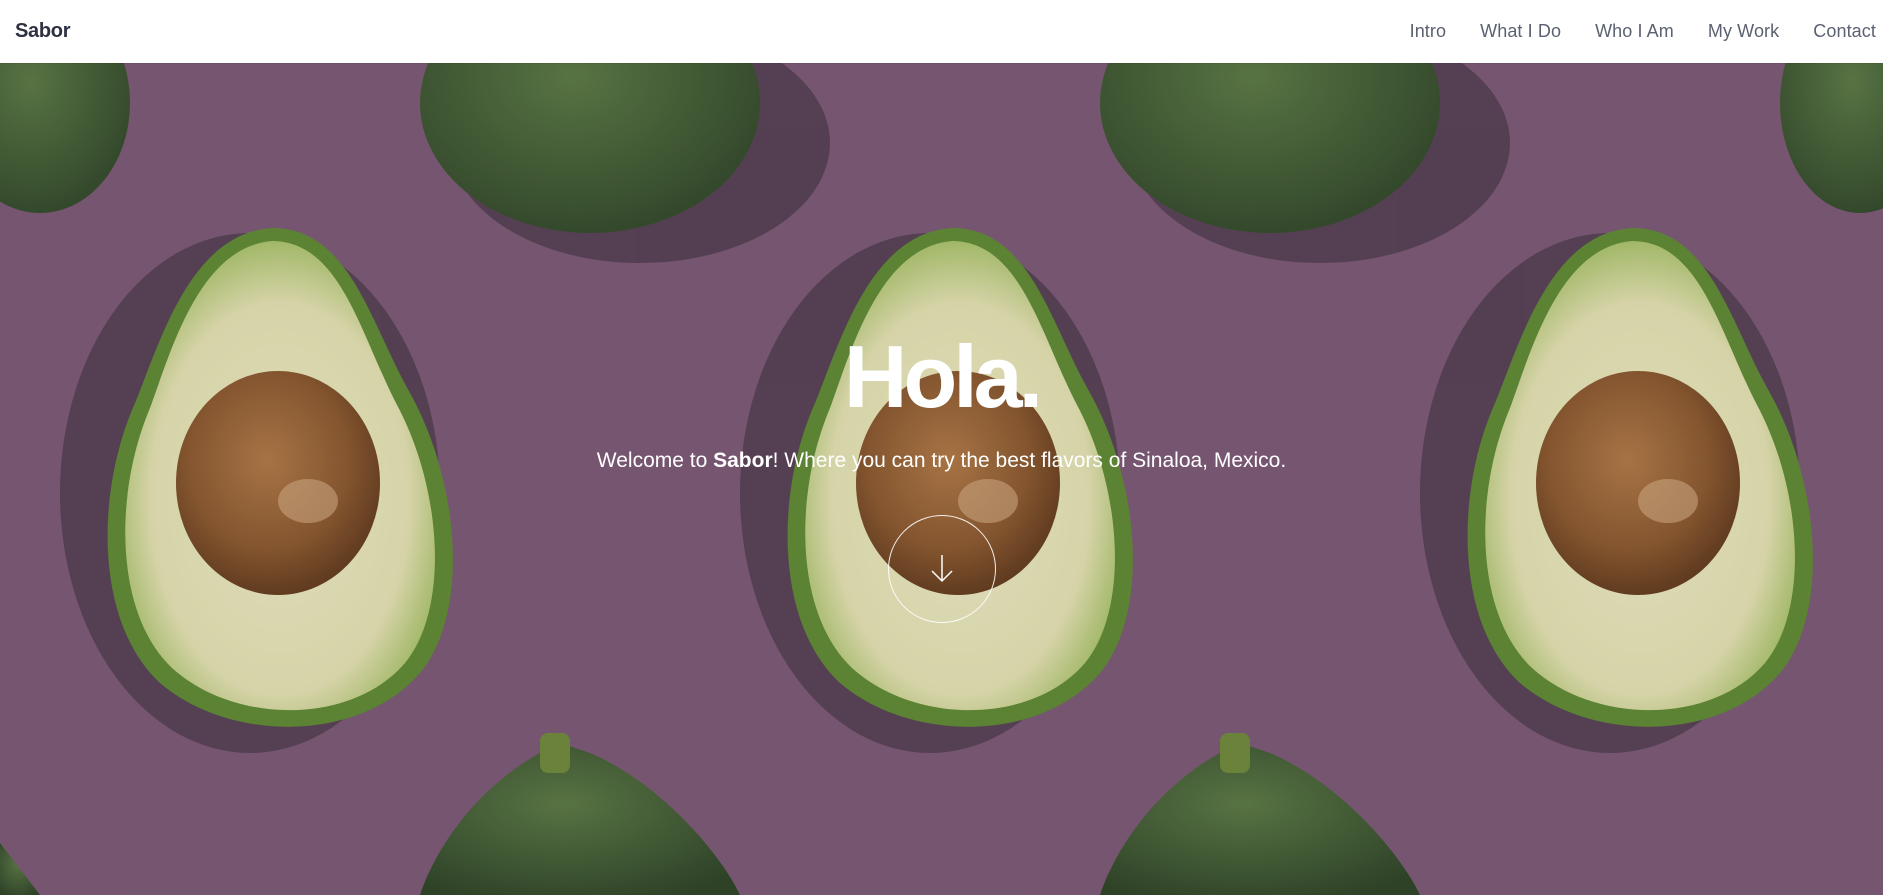 This screenshot has width=1883, height=895. I want to click on arrow-down-icon, so click(941, 569).